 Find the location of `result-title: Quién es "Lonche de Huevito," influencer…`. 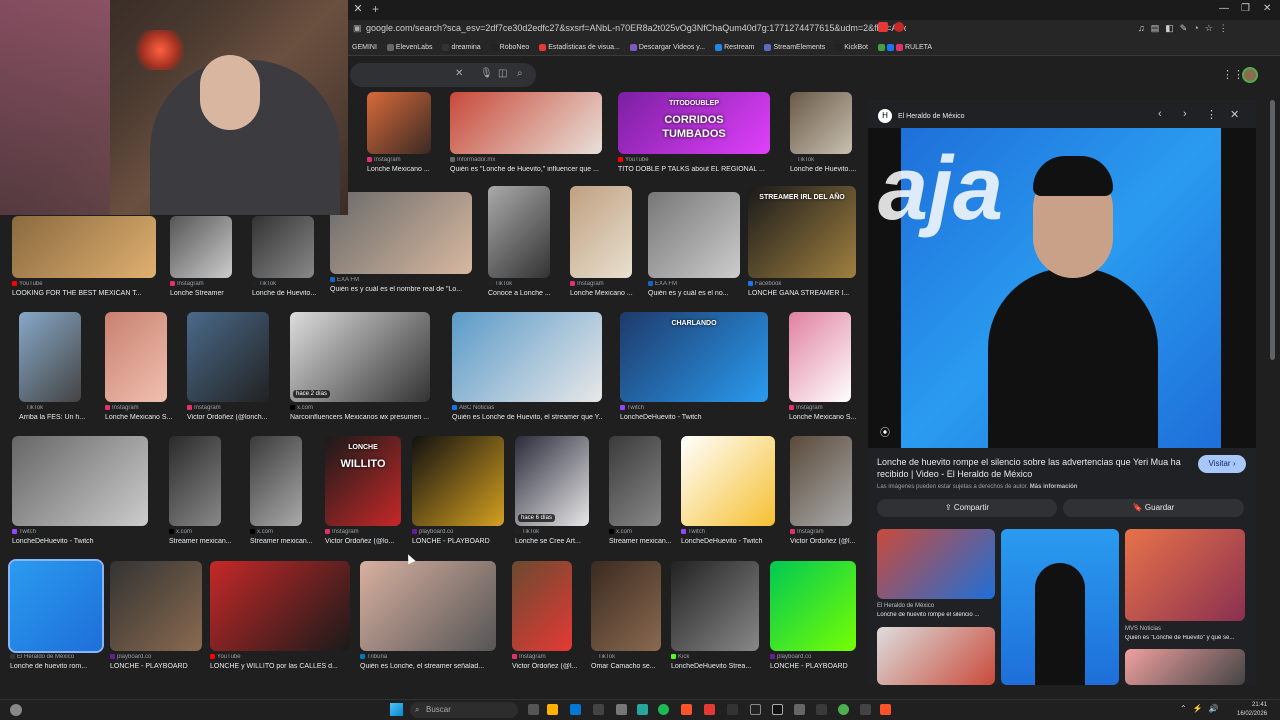

result-title: Quién es "Lonche de Huevito," influencer… is located at coordinates (526, 169).